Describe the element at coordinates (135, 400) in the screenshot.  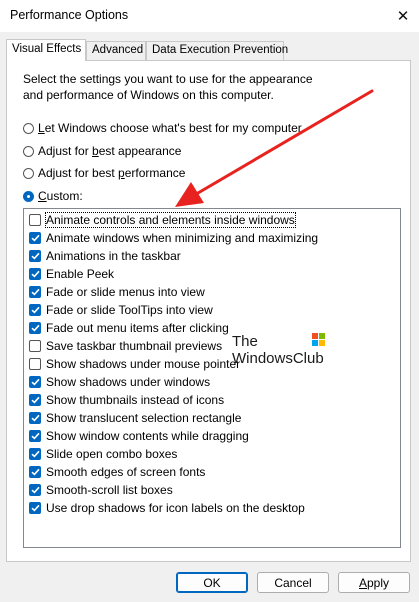
I see `effect-label: Show thumbnails instead of icons` at that location.